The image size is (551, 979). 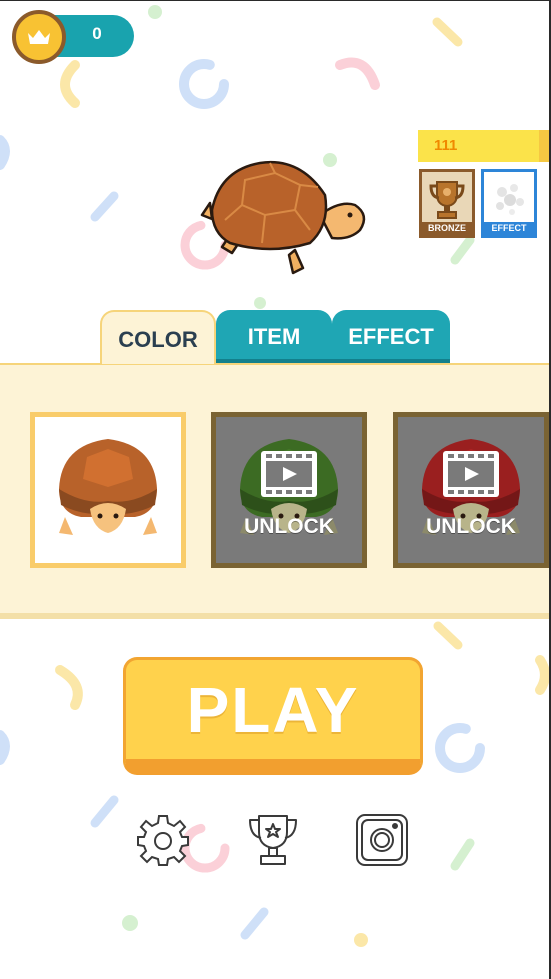 I want to click on settings-button, so click(x=163, y=840).